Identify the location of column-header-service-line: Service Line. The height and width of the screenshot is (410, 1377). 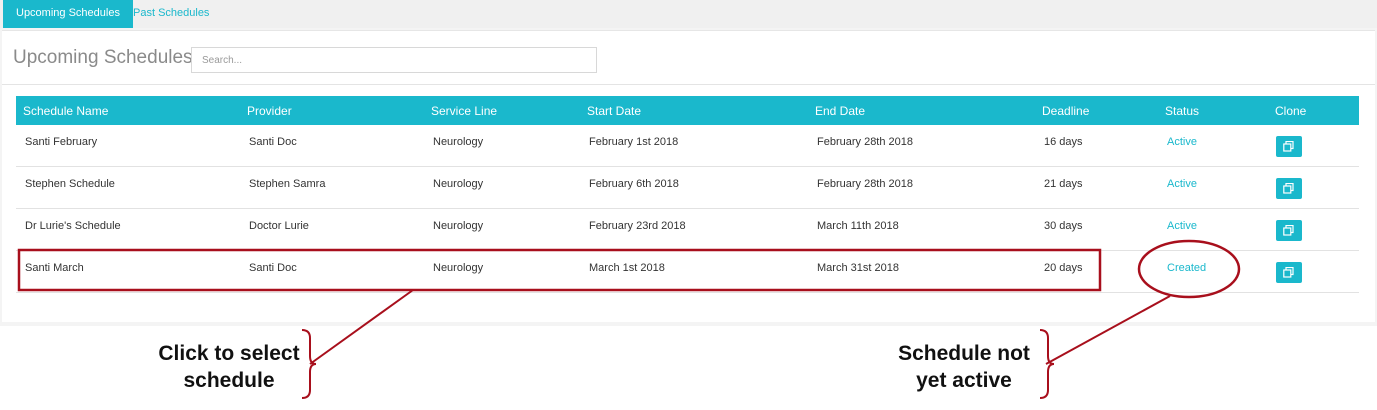
(464, 111).